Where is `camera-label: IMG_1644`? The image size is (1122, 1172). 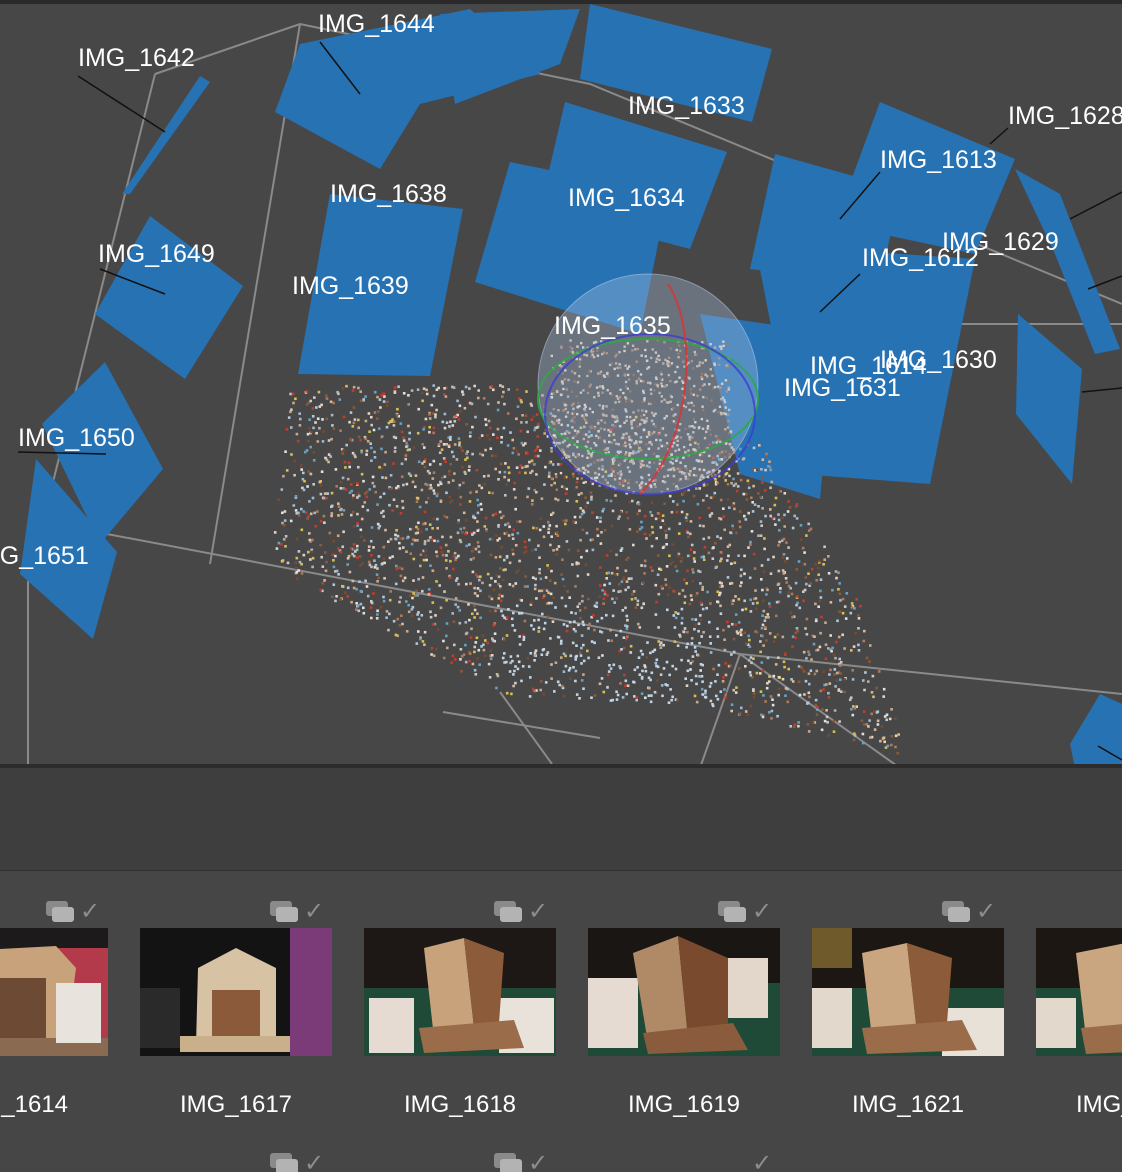
camera-label: IMG_1644 is located at coordinates (376, 24).